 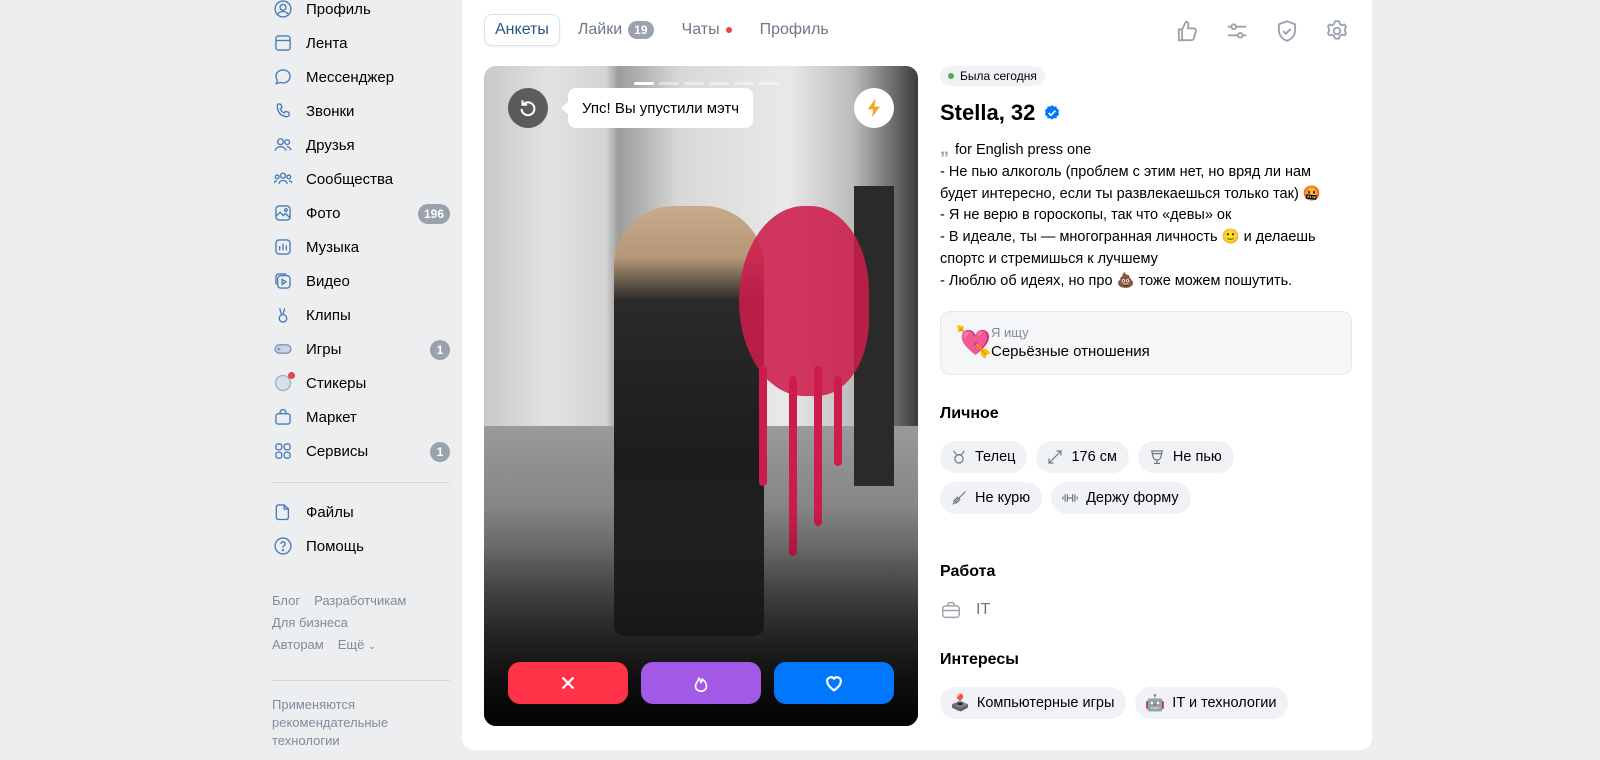 I want to click on tab-my-profile: Профиль, so click(x=794, y=30).